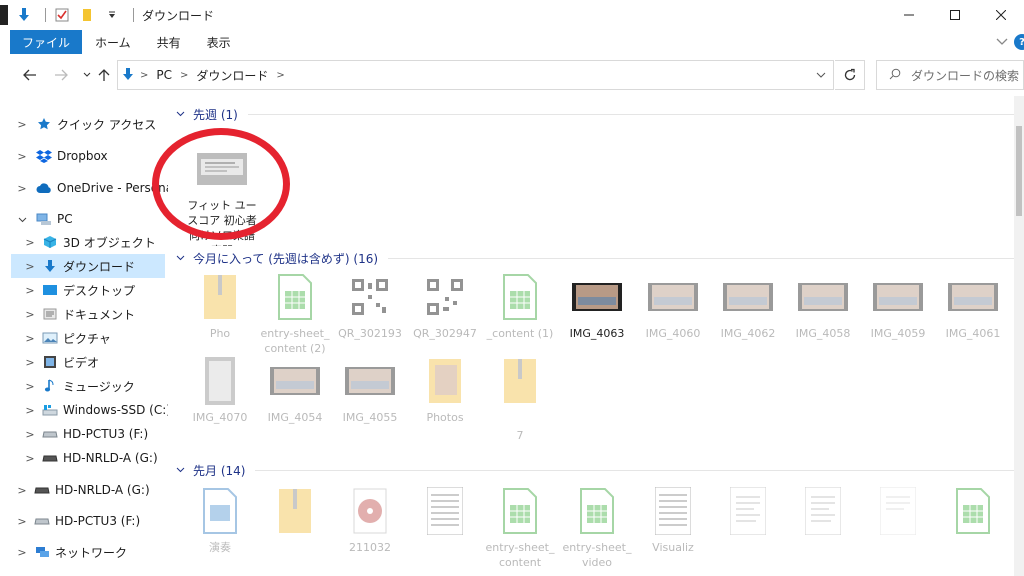  Describe the element at coordinates (445, 389) in the screenshot. I see `file-item: Photos` at that location.